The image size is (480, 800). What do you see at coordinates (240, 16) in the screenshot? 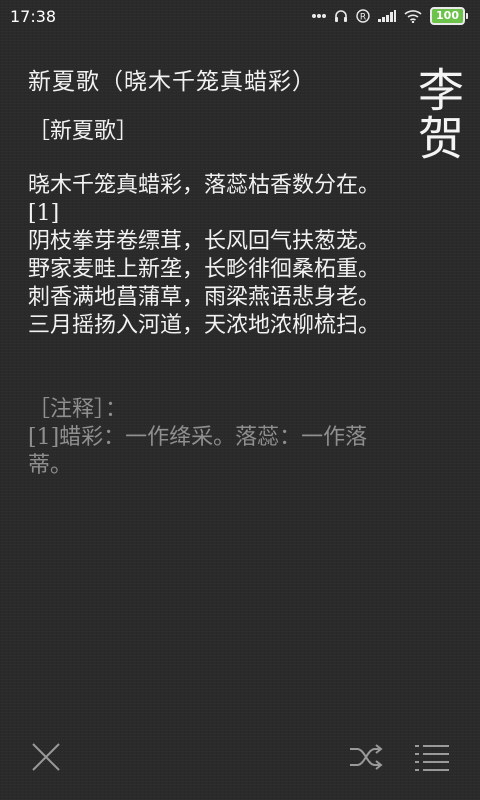
I see `status-bar: 17:38 R 100` at bounding box center [240, 16].